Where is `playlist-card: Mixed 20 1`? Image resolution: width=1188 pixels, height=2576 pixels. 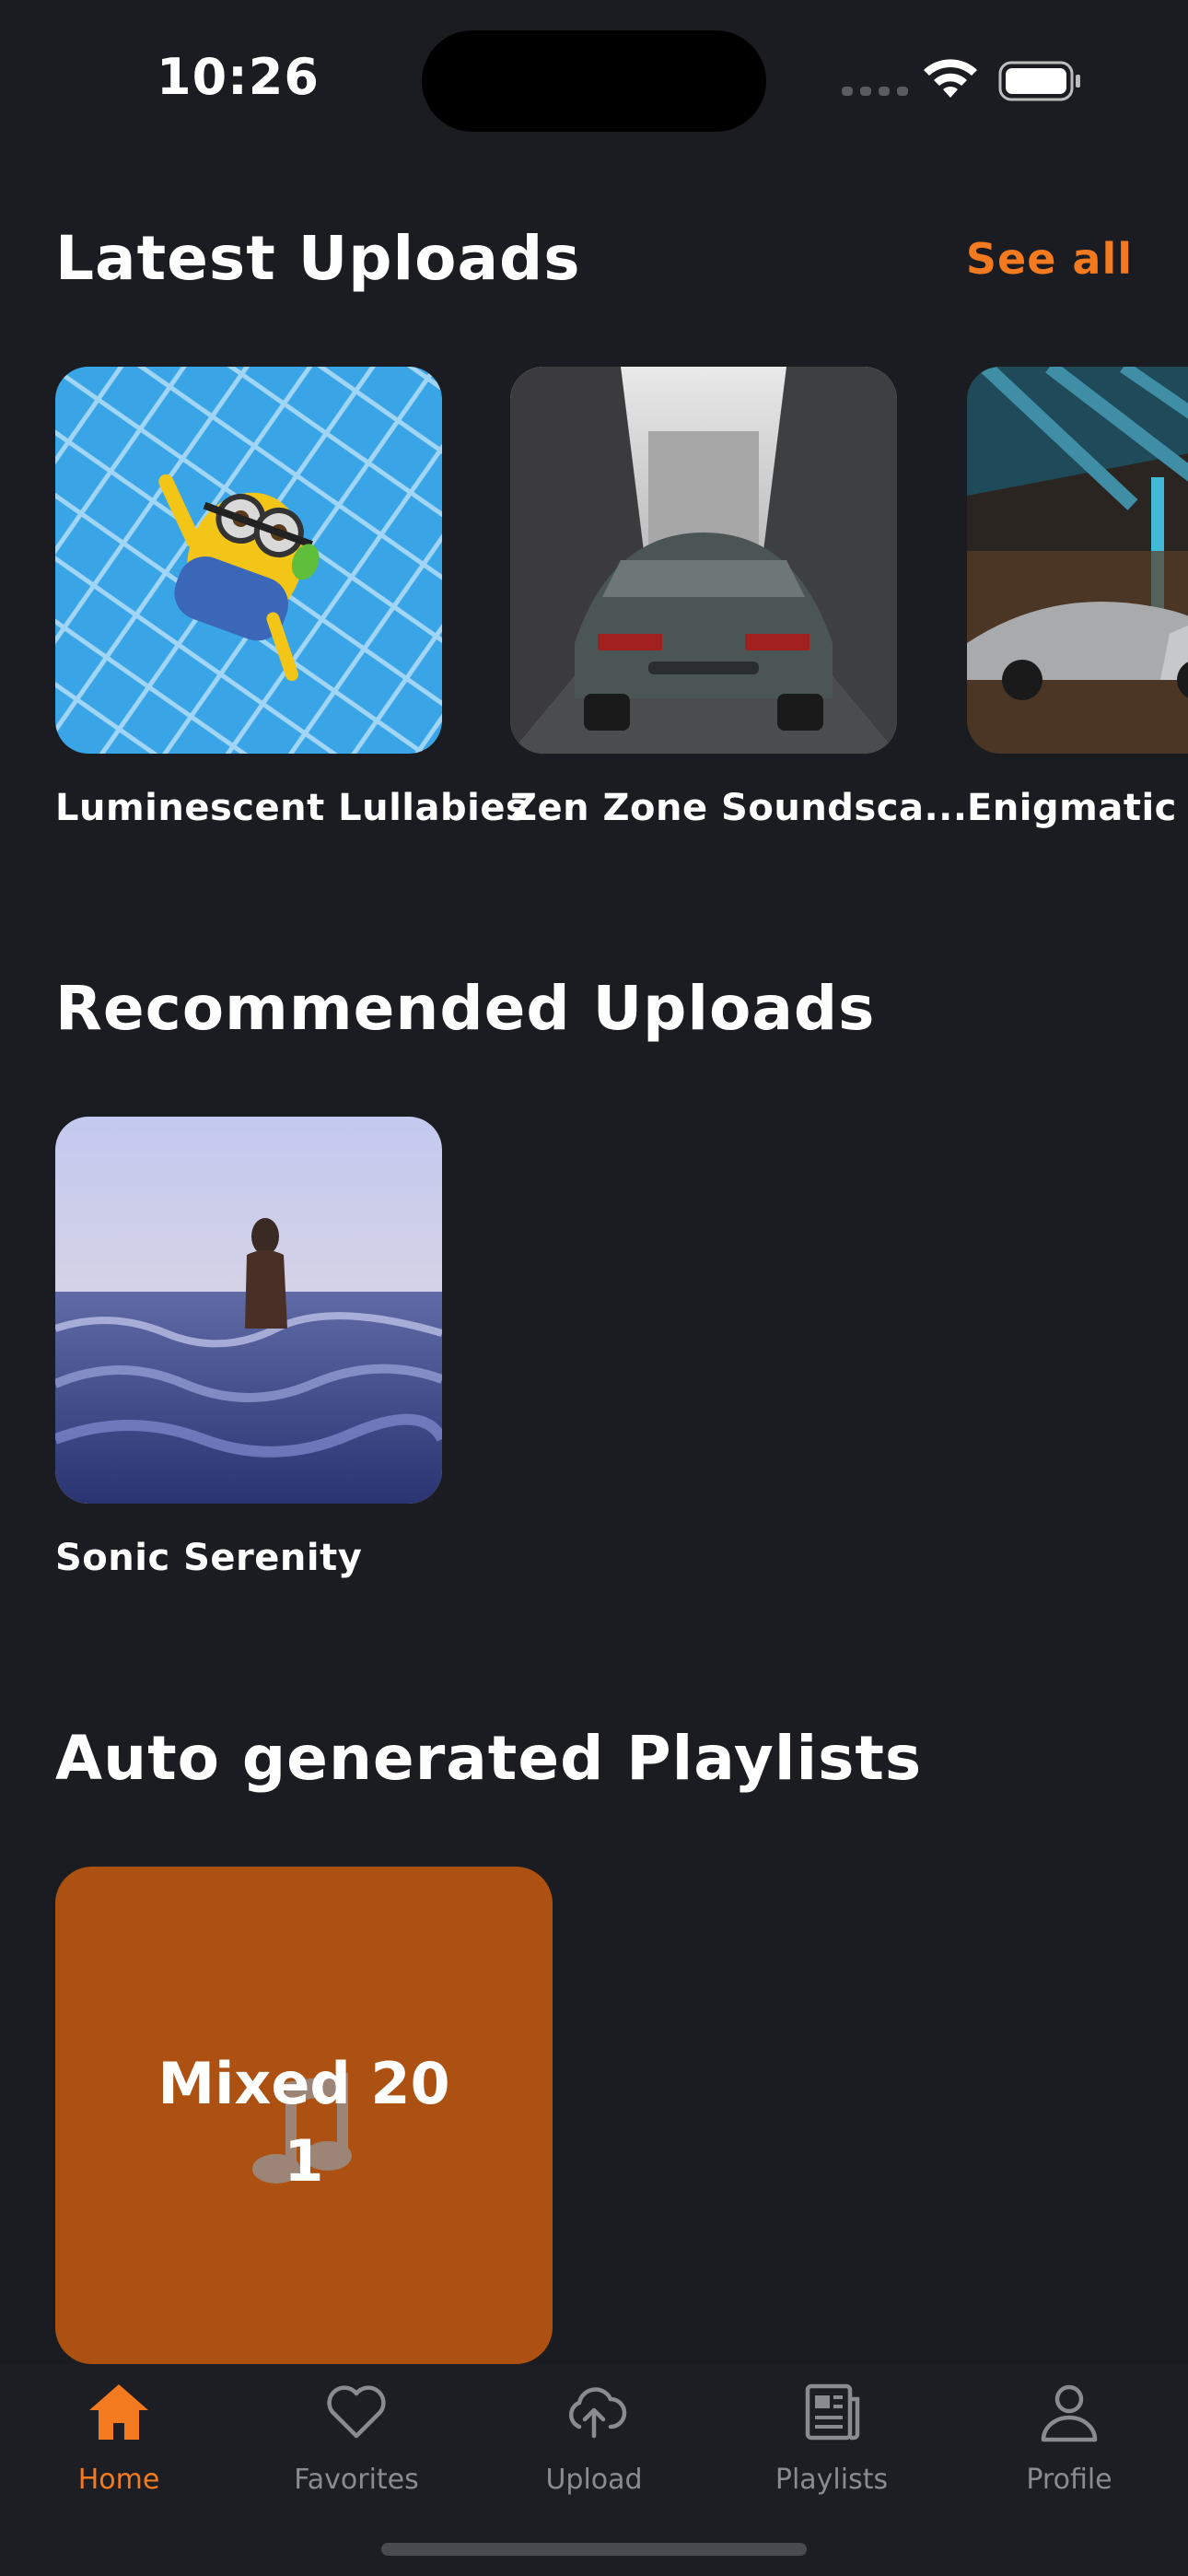
playlist-card: Mixed 20 1 is located at coordinates (304, 2115).